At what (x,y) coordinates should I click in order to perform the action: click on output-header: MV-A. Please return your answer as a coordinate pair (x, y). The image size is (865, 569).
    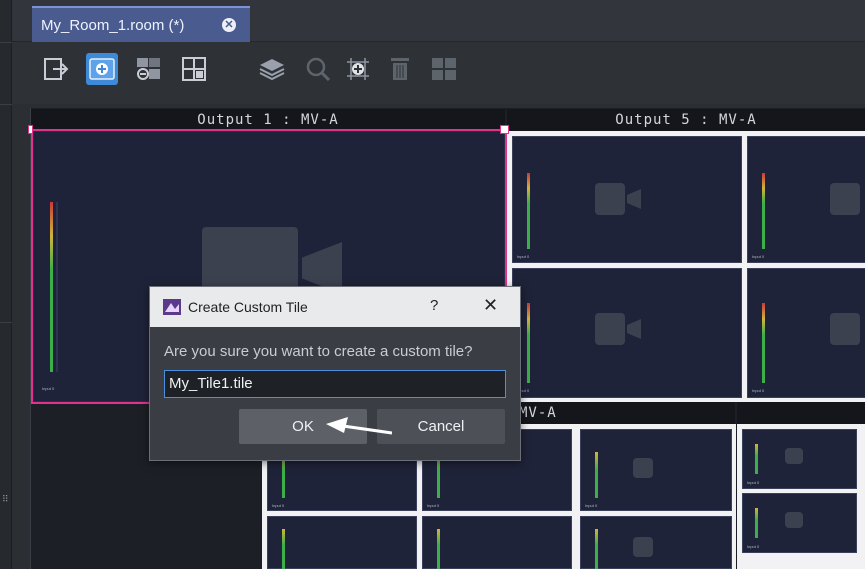
    Looking at the image, I should click on (621, 413).